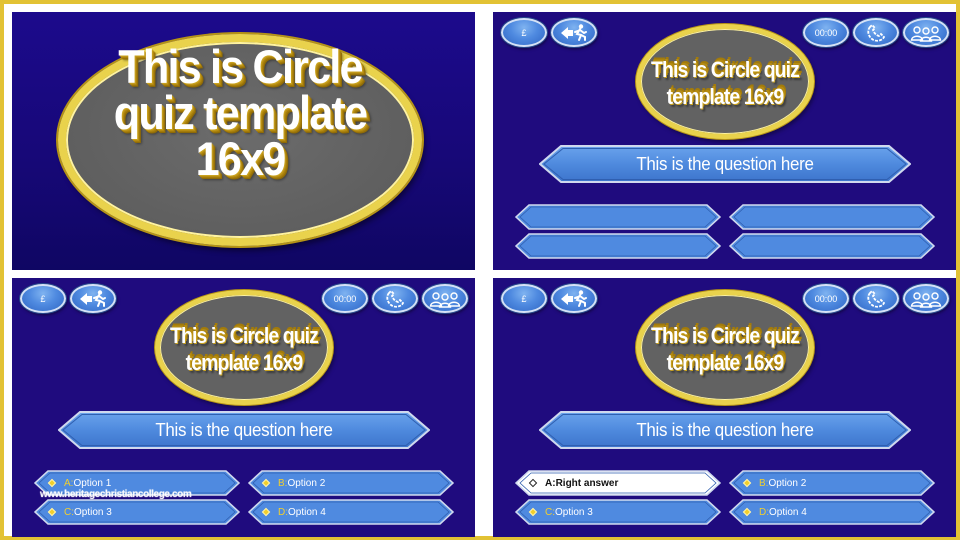  Describe the element at coordinates (116, 494) in the screenshot. I see `watermark-text: www.heritagechristiancollege.com` at that location.